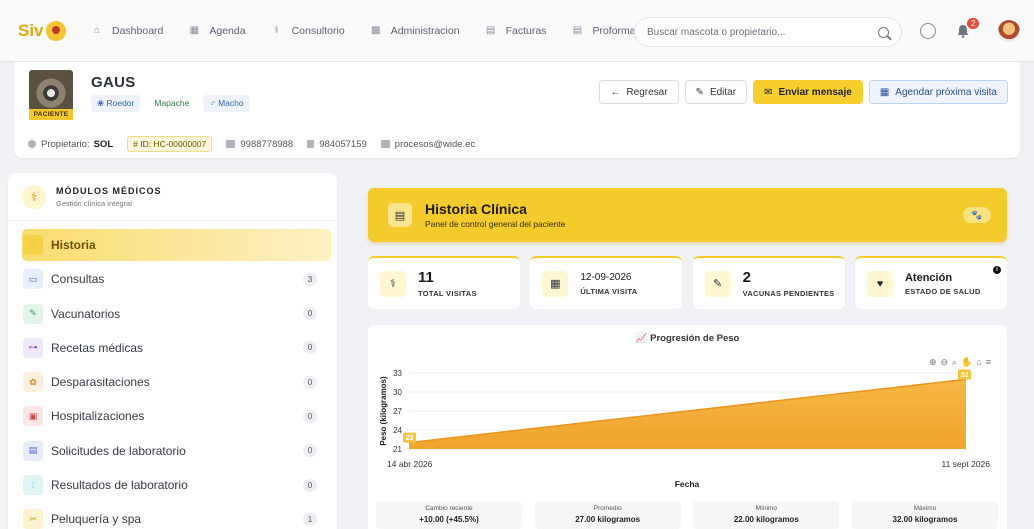 This screenshot has width=1034, height=529. Describe the element at coordinates (397, 449) in the screenshot. I see `y-tick-label: 21` at that location.